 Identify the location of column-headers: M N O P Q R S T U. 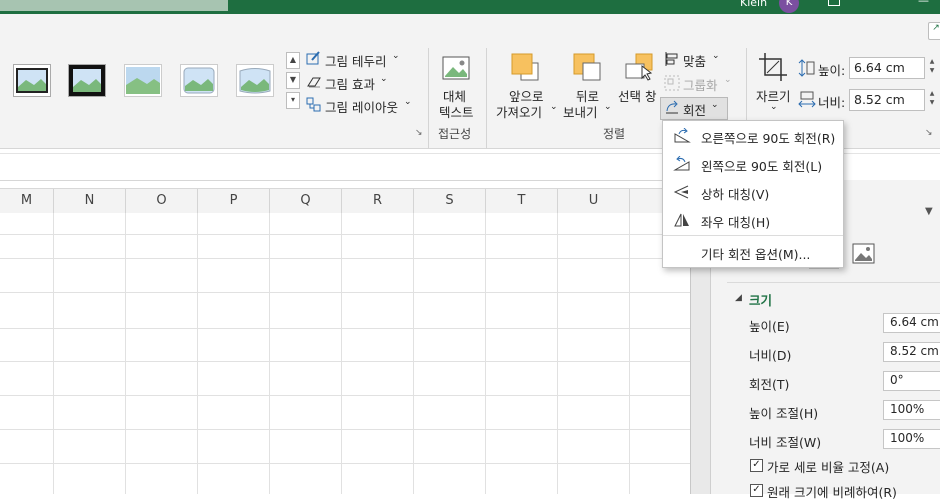
(345, 201).